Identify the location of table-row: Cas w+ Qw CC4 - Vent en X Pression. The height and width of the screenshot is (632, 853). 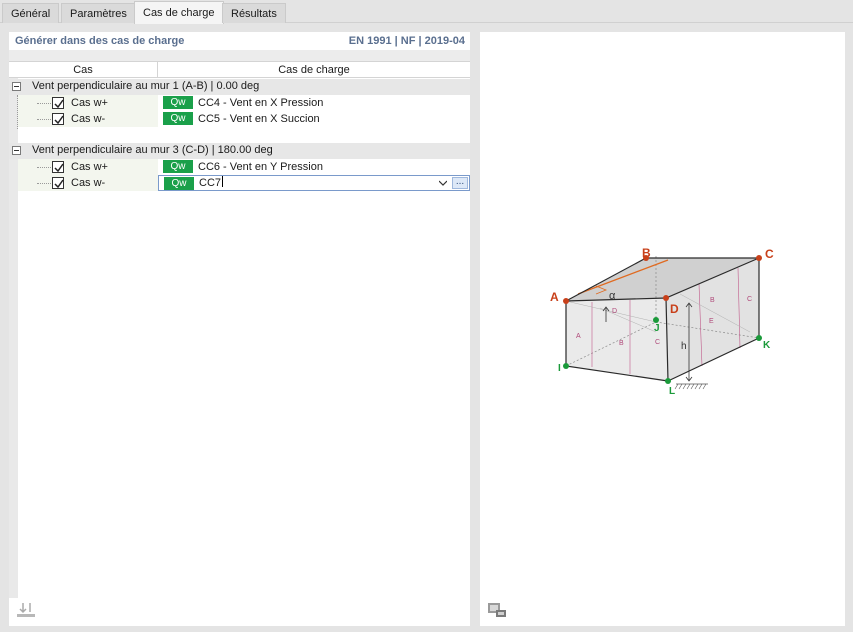
(239, 103).